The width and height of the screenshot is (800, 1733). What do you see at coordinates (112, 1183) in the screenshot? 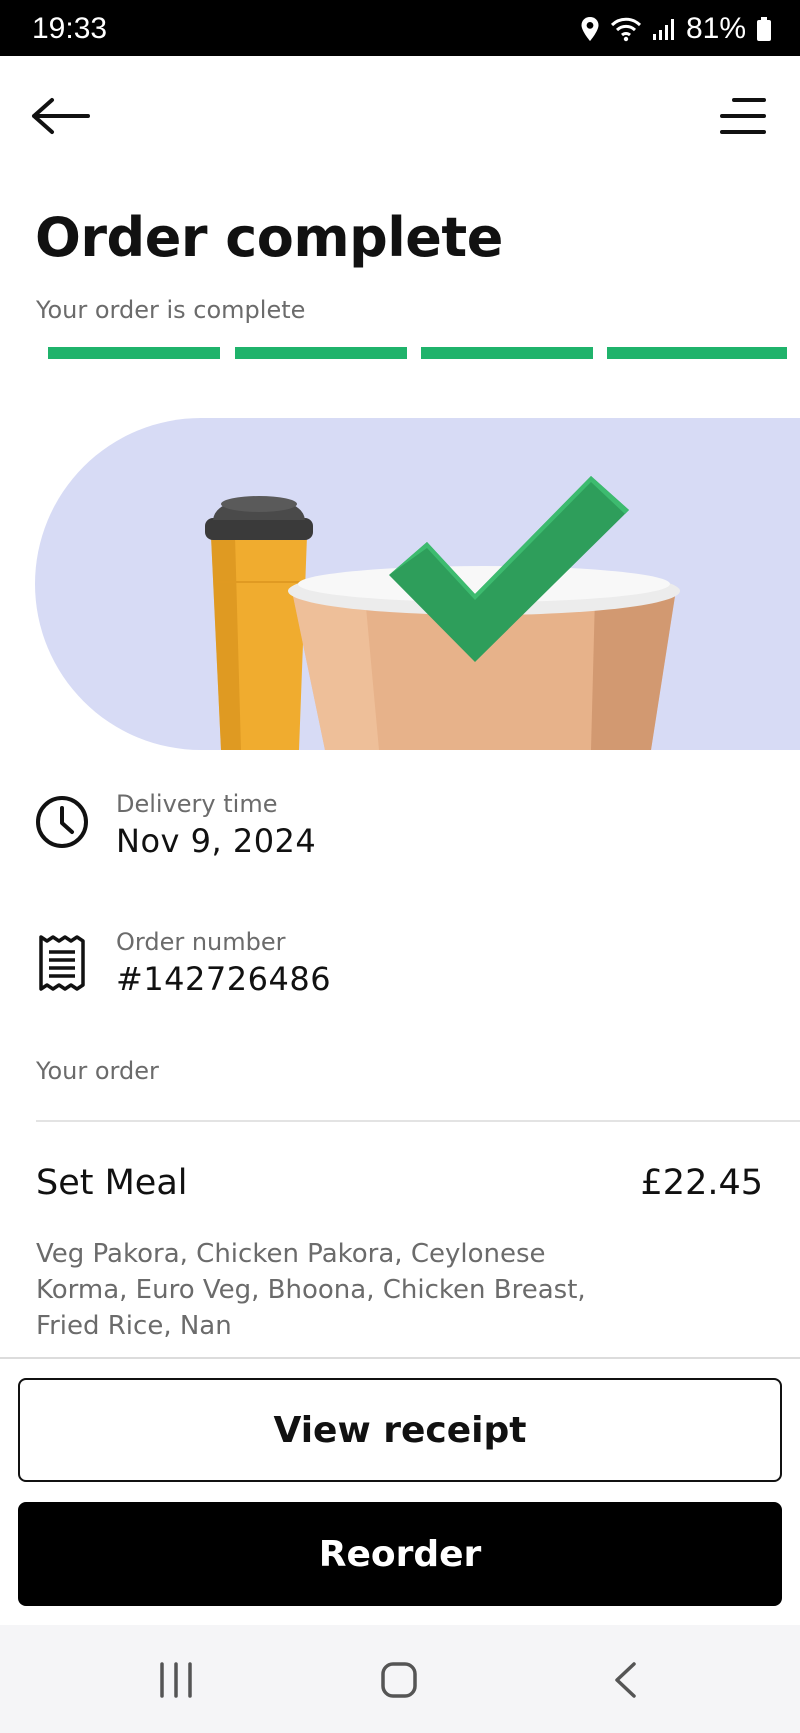
I see `item-name: Set Meal` at bounding box center [112, 1183].